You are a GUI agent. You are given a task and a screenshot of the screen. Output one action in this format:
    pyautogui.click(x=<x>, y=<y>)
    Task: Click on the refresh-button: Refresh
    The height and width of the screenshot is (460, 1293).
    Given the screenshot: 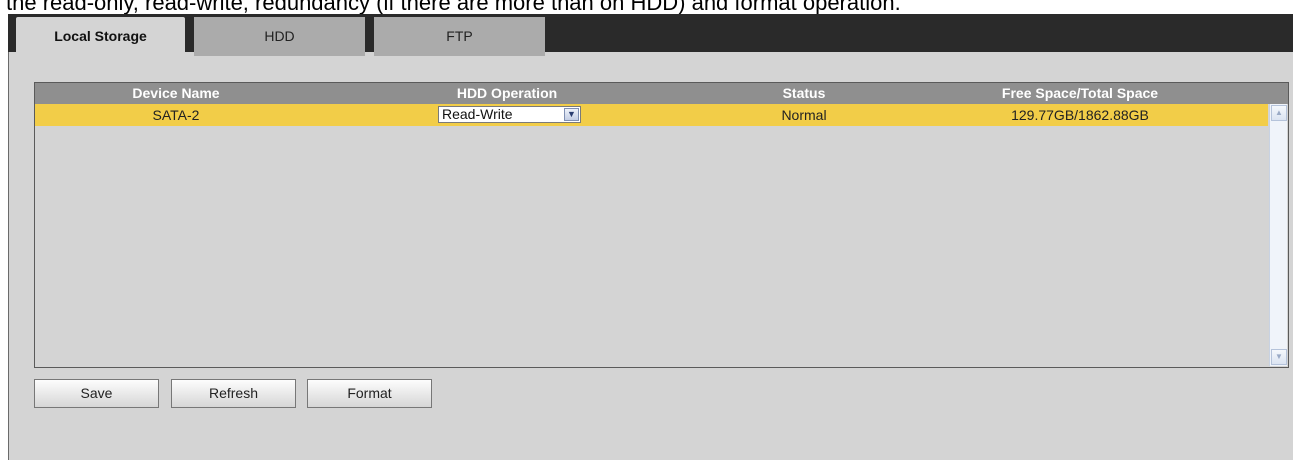 What is the action you would take?
    pyautogui.click(x=233, y=393)
    